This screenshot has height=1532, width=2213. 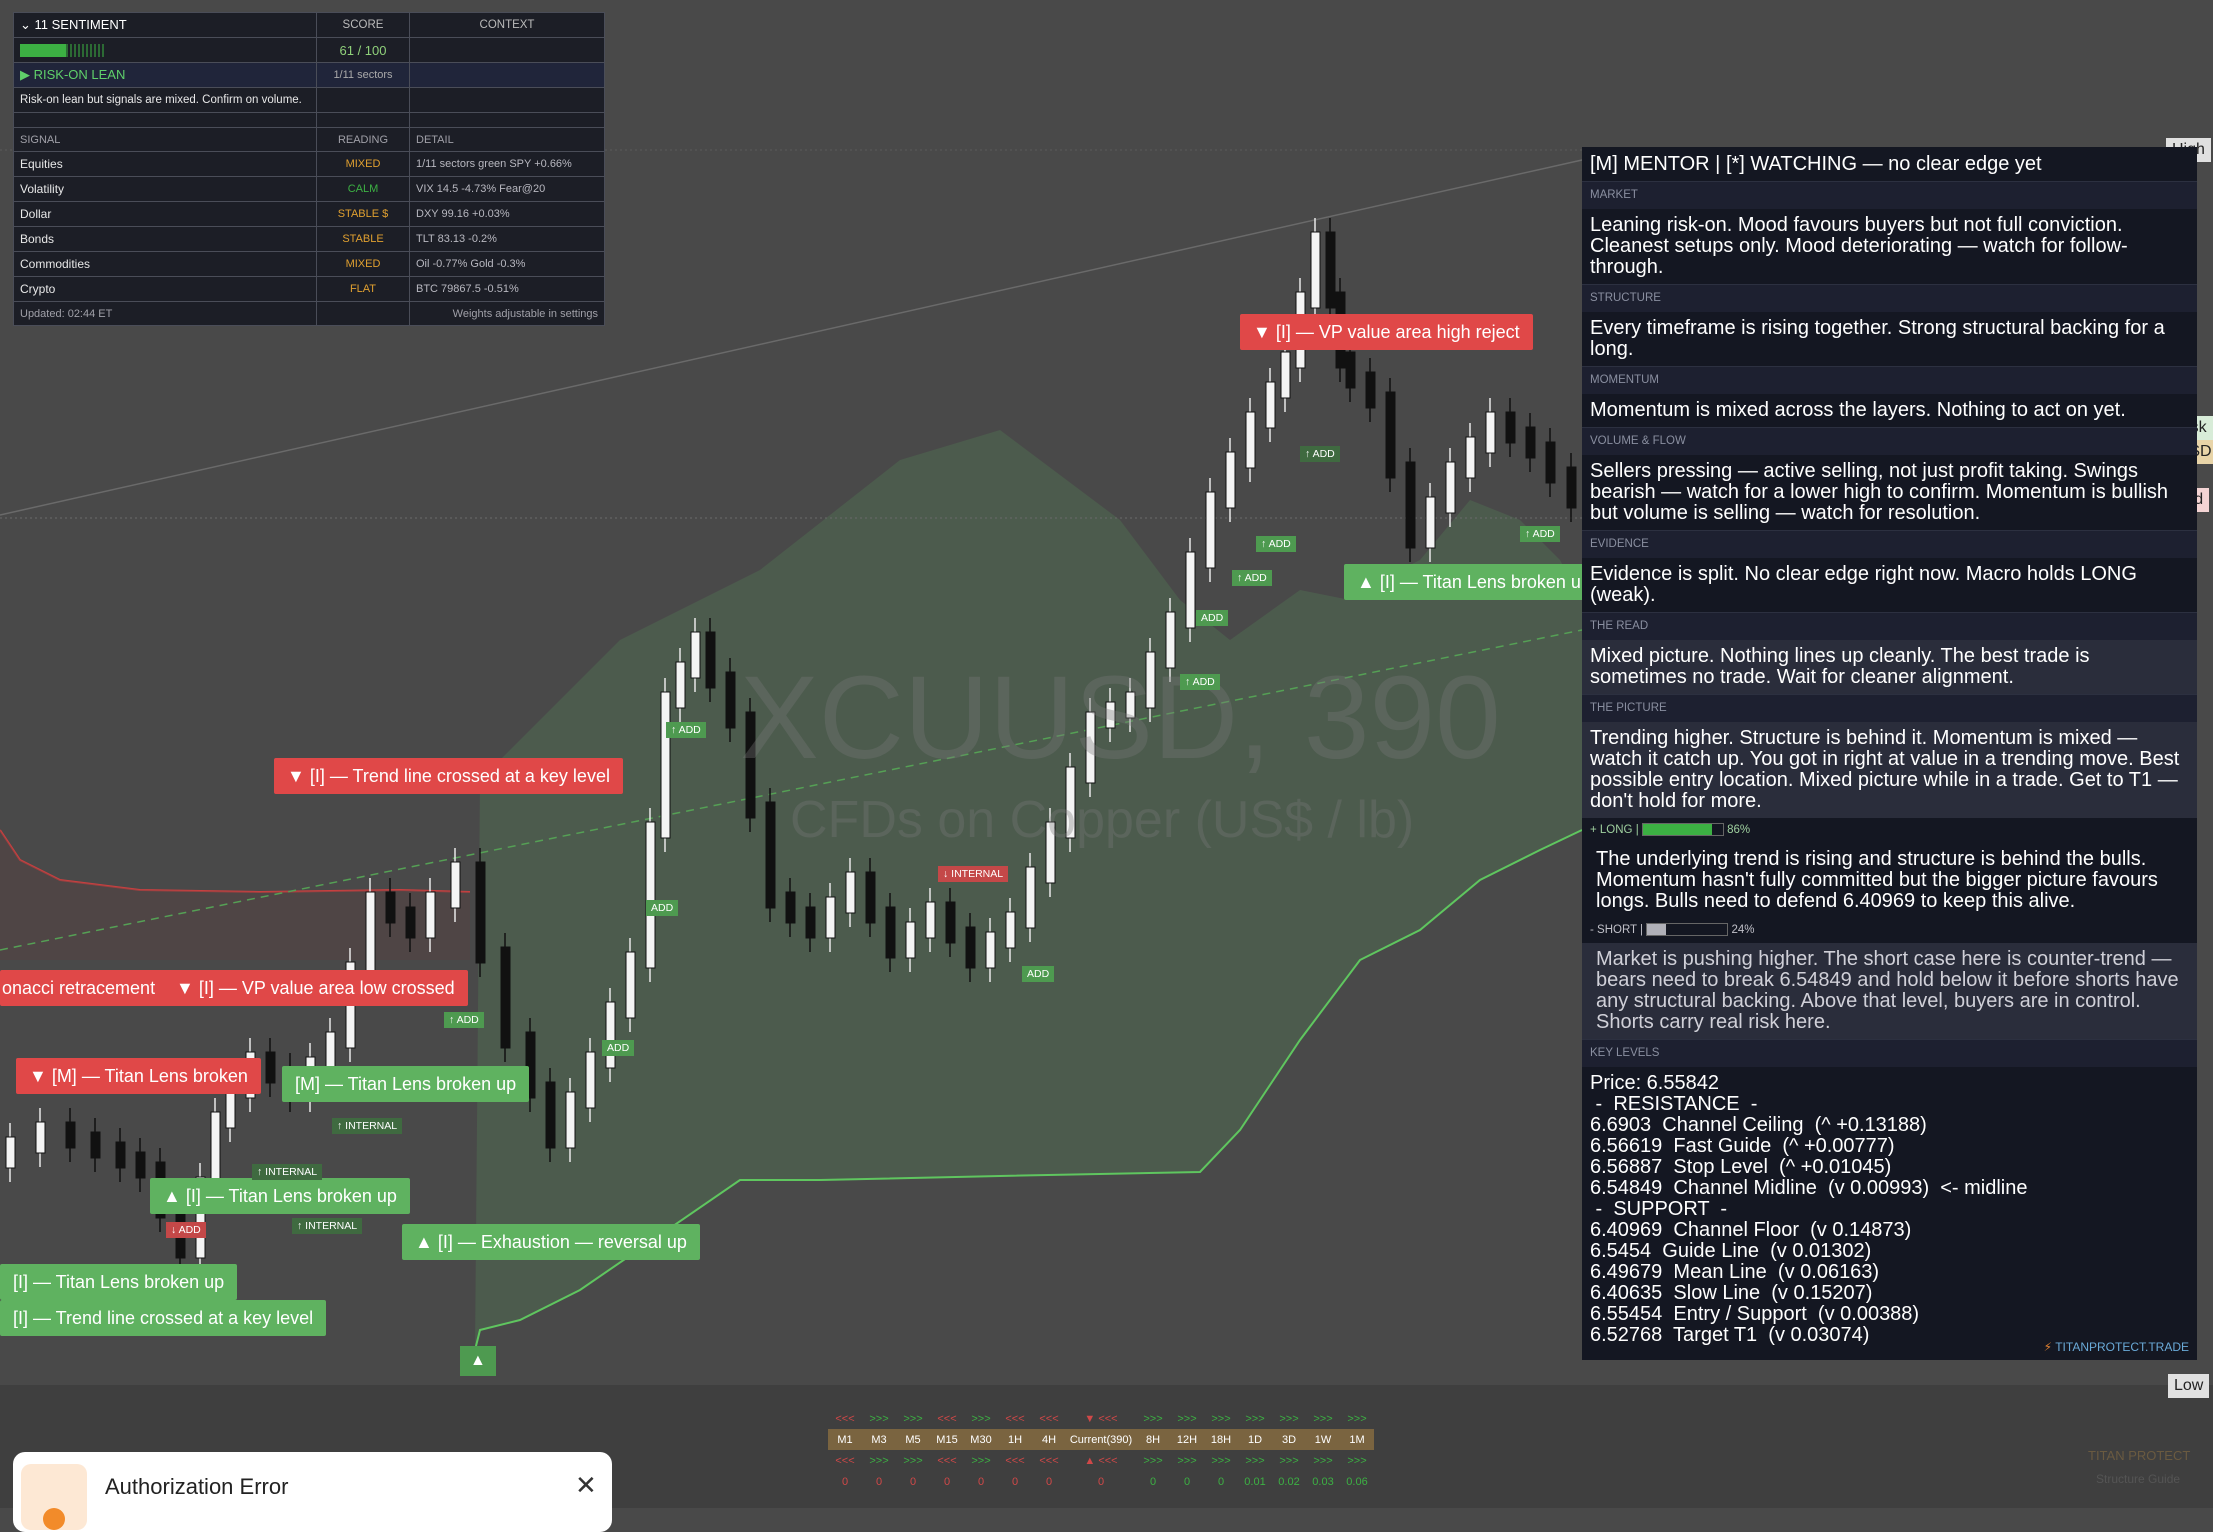 What do you see at coordinates (27, 24) in the screenshot?
I see `collapse-chevron-icon: ⌄` at bounding box center [27, 24].